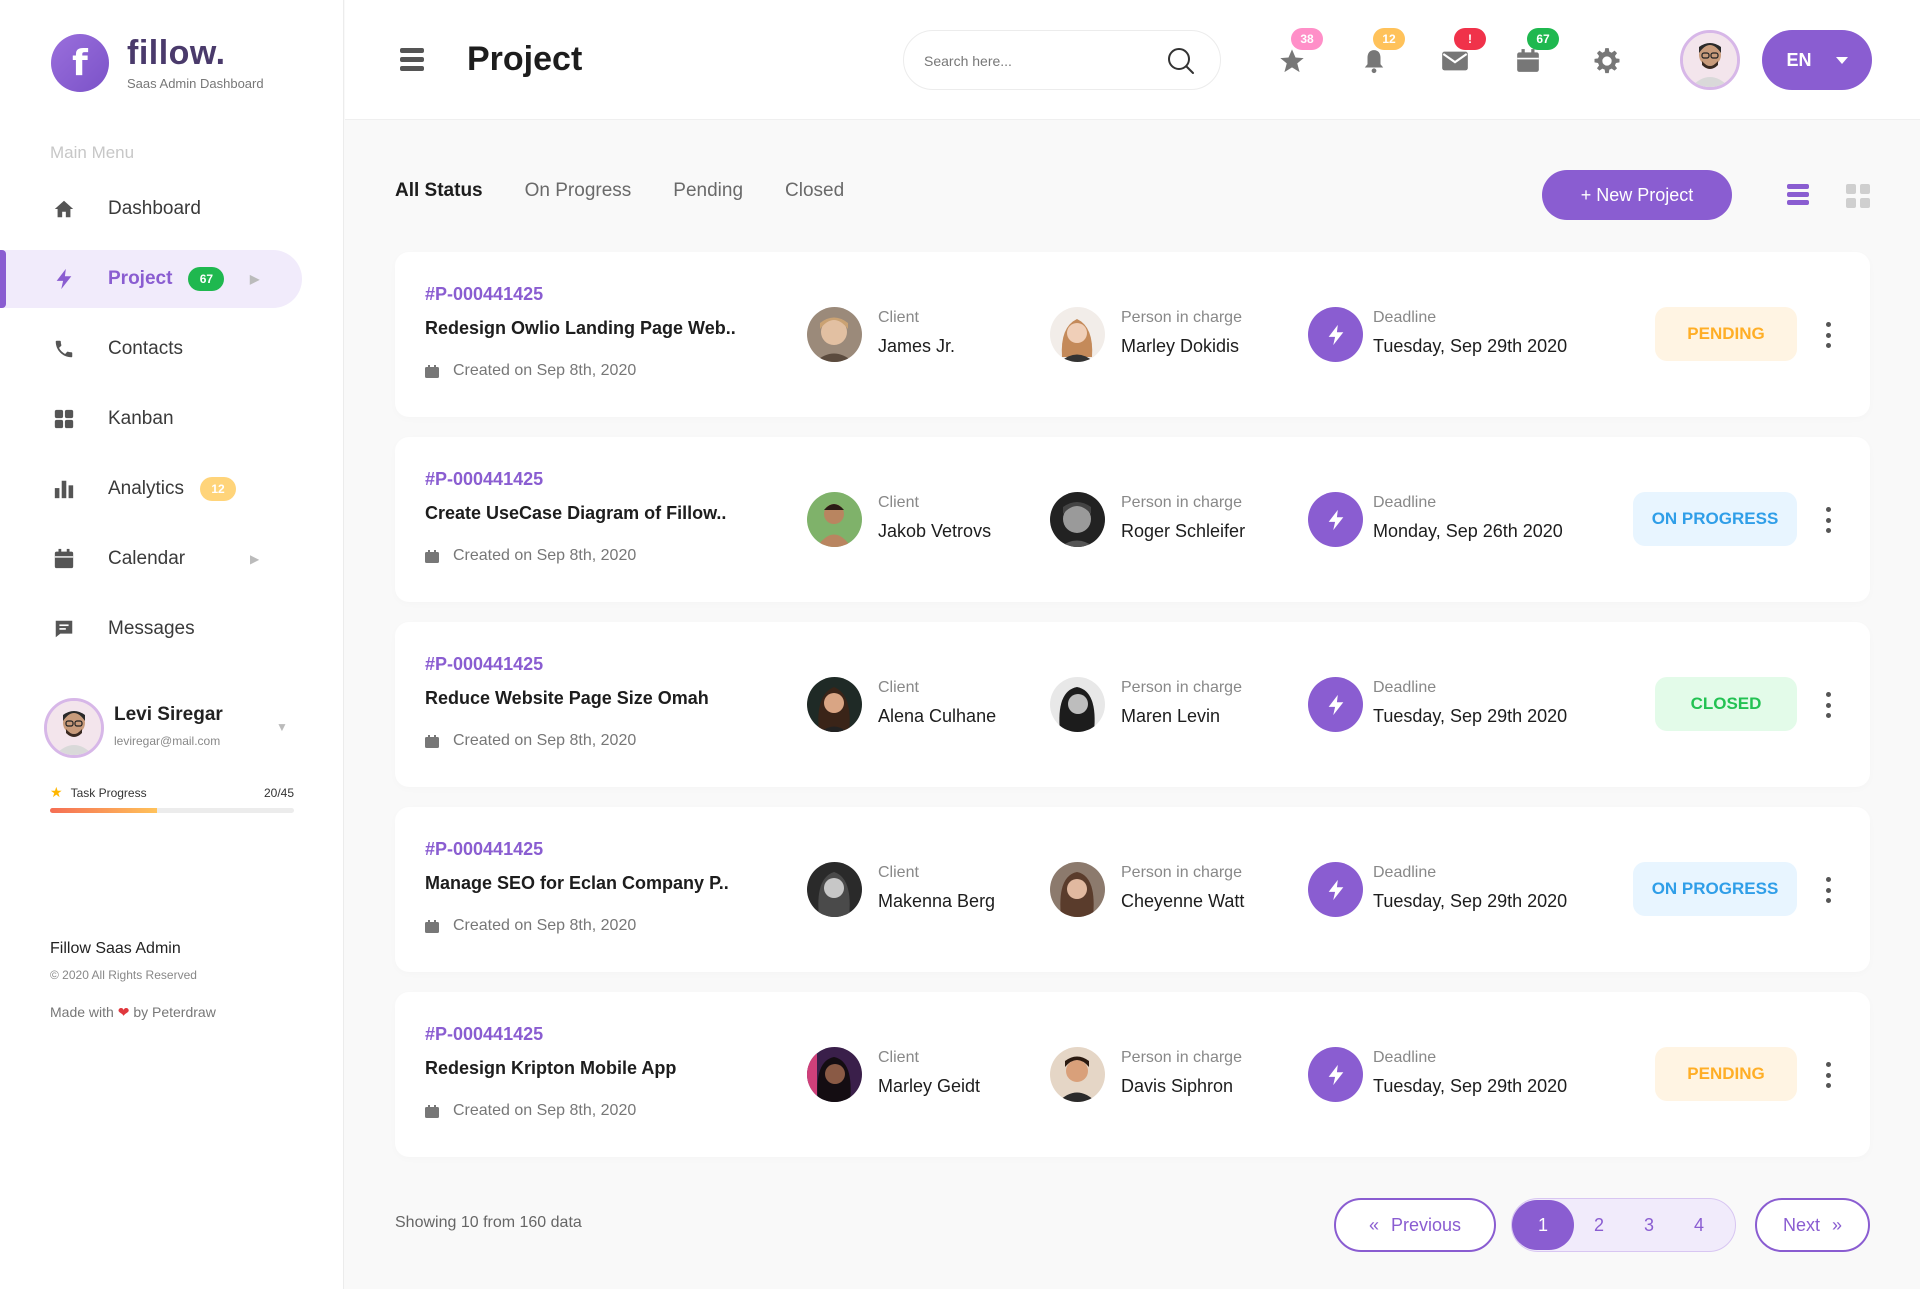 Image resolution: width=1920 pixels, height=1289 pixels. I want to click on messages-badge: !, so click(1470, 39).